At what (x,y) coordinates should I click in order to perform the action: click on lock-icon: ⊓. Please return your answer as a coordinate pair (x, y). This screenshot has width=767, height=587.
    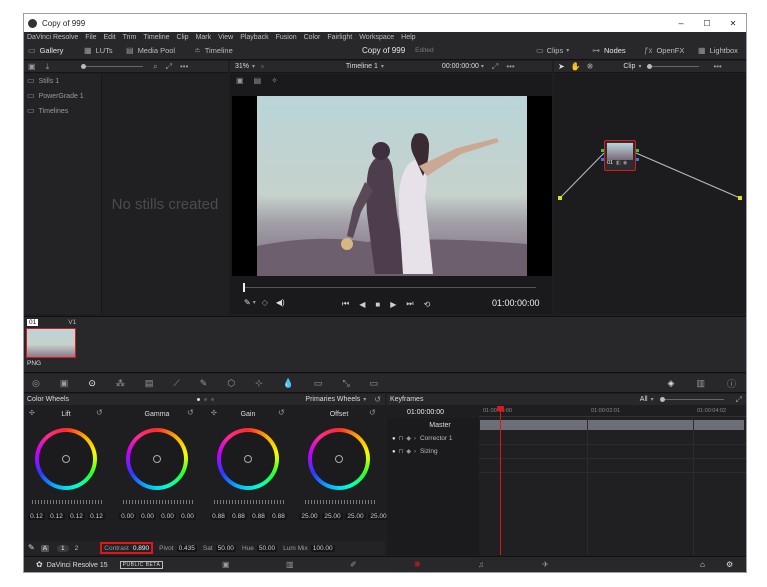
    Looking at the image, I should click on (401, 452).